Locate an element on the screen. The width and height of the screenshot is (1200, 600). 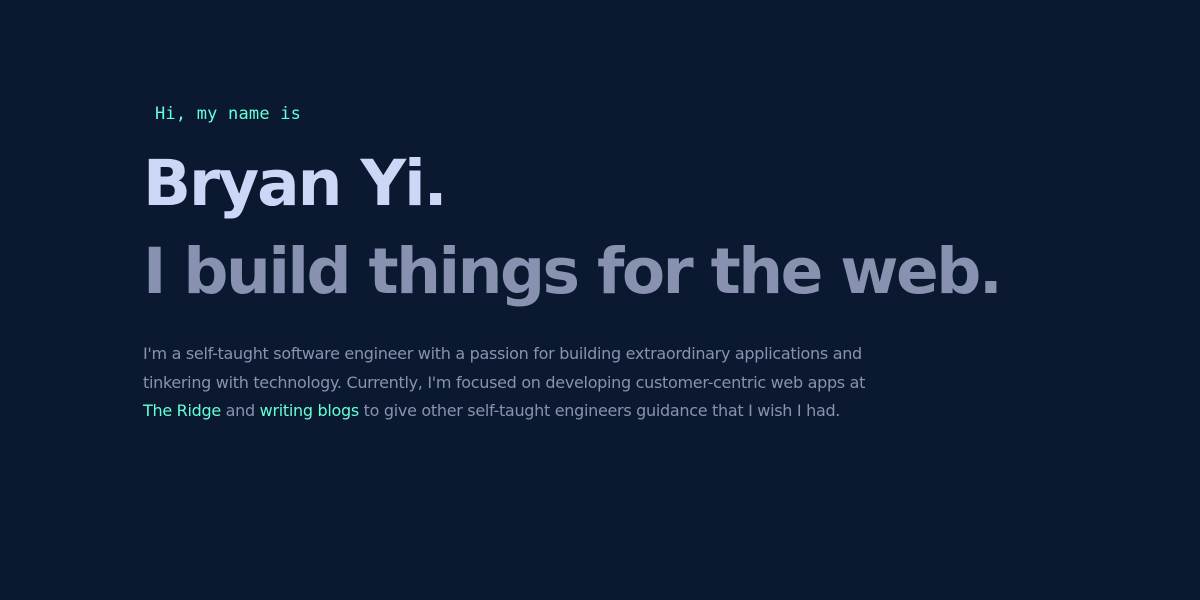
bio-text-2: and is located at coordinates (240, 410).